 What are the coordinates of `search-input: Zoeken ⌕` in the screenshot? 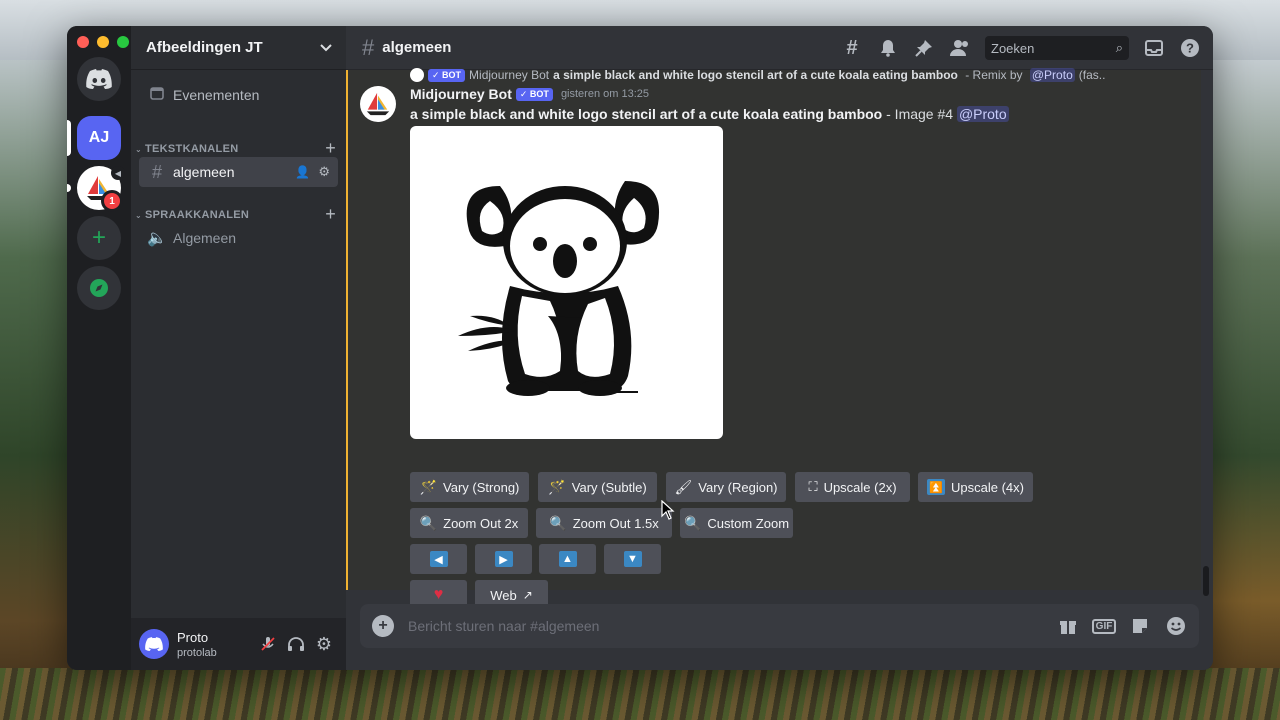 It's located at (1057, 48).